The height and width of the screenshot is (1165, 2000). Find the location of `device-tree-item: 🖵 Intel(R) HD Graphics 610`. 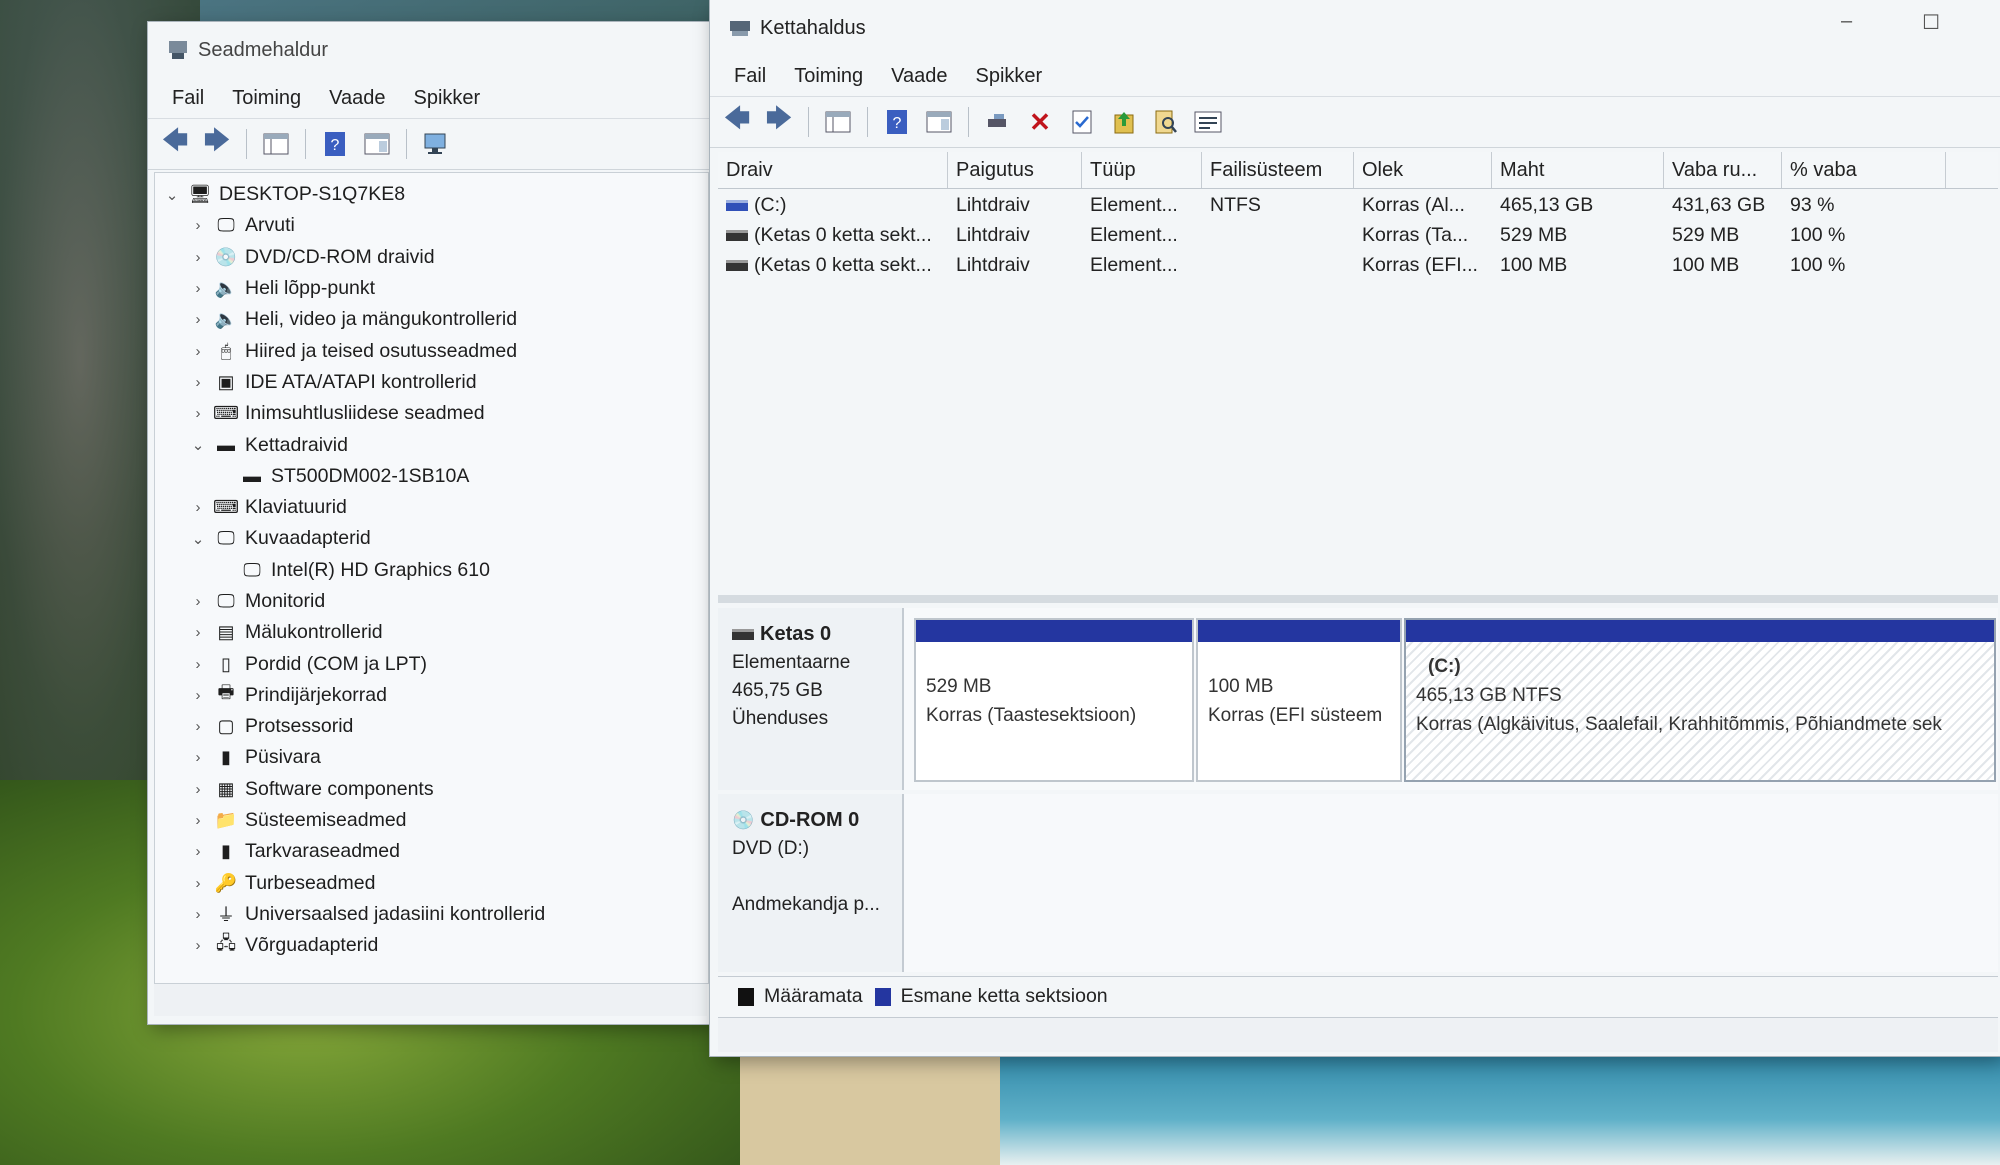

device-tree-item: 🖵 Intel(R) HD Graphics 610 is located at coordinates (431, 570).